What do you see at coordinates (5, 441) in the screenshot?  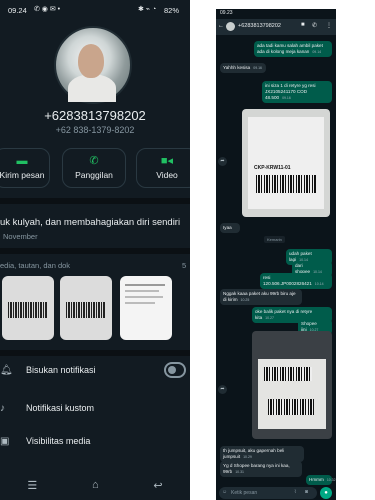 I see `image-icon: ▣` at bounding box center [5, 441].